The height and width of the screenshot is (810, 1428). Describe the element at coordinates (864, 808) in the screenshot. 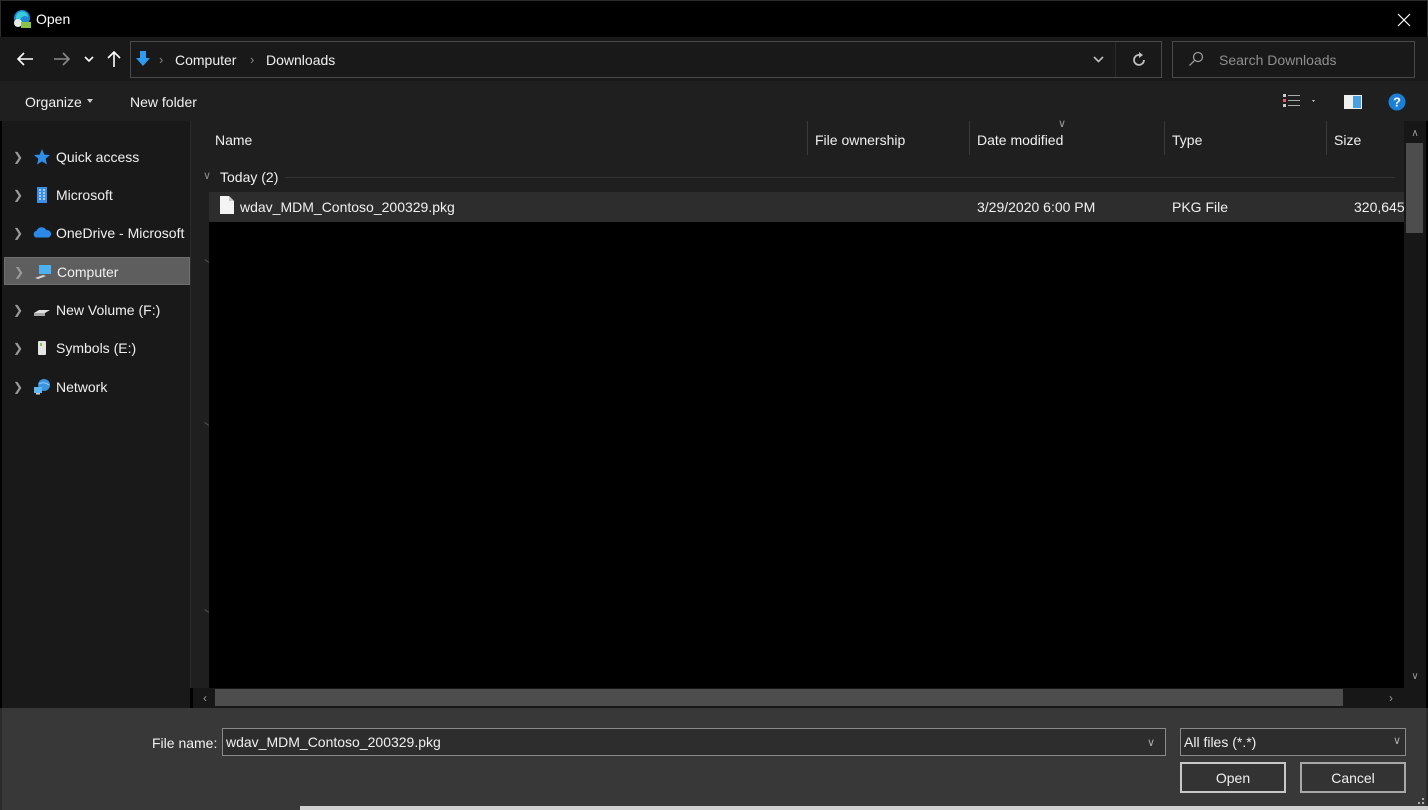

I see `background-strip` at that location.